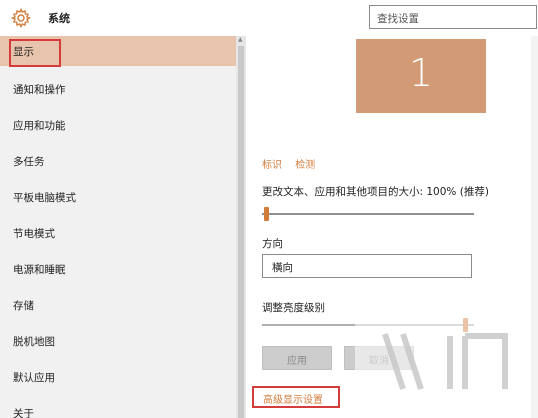  What do you see at coordinates (39, 90) in the screenshot?
I see `sidebar-item-label: 通知和操作` at bounding box center [39, 90].